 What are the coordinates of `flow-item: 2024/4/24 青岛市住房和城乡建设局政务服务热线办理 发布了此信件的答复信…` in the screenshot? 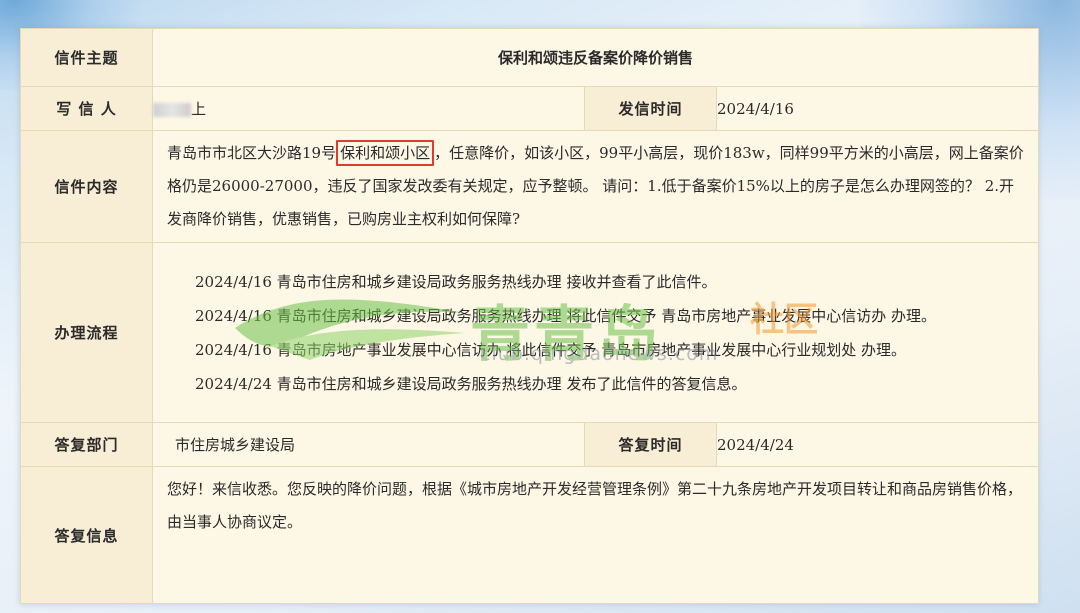 It's located at (471, 383).